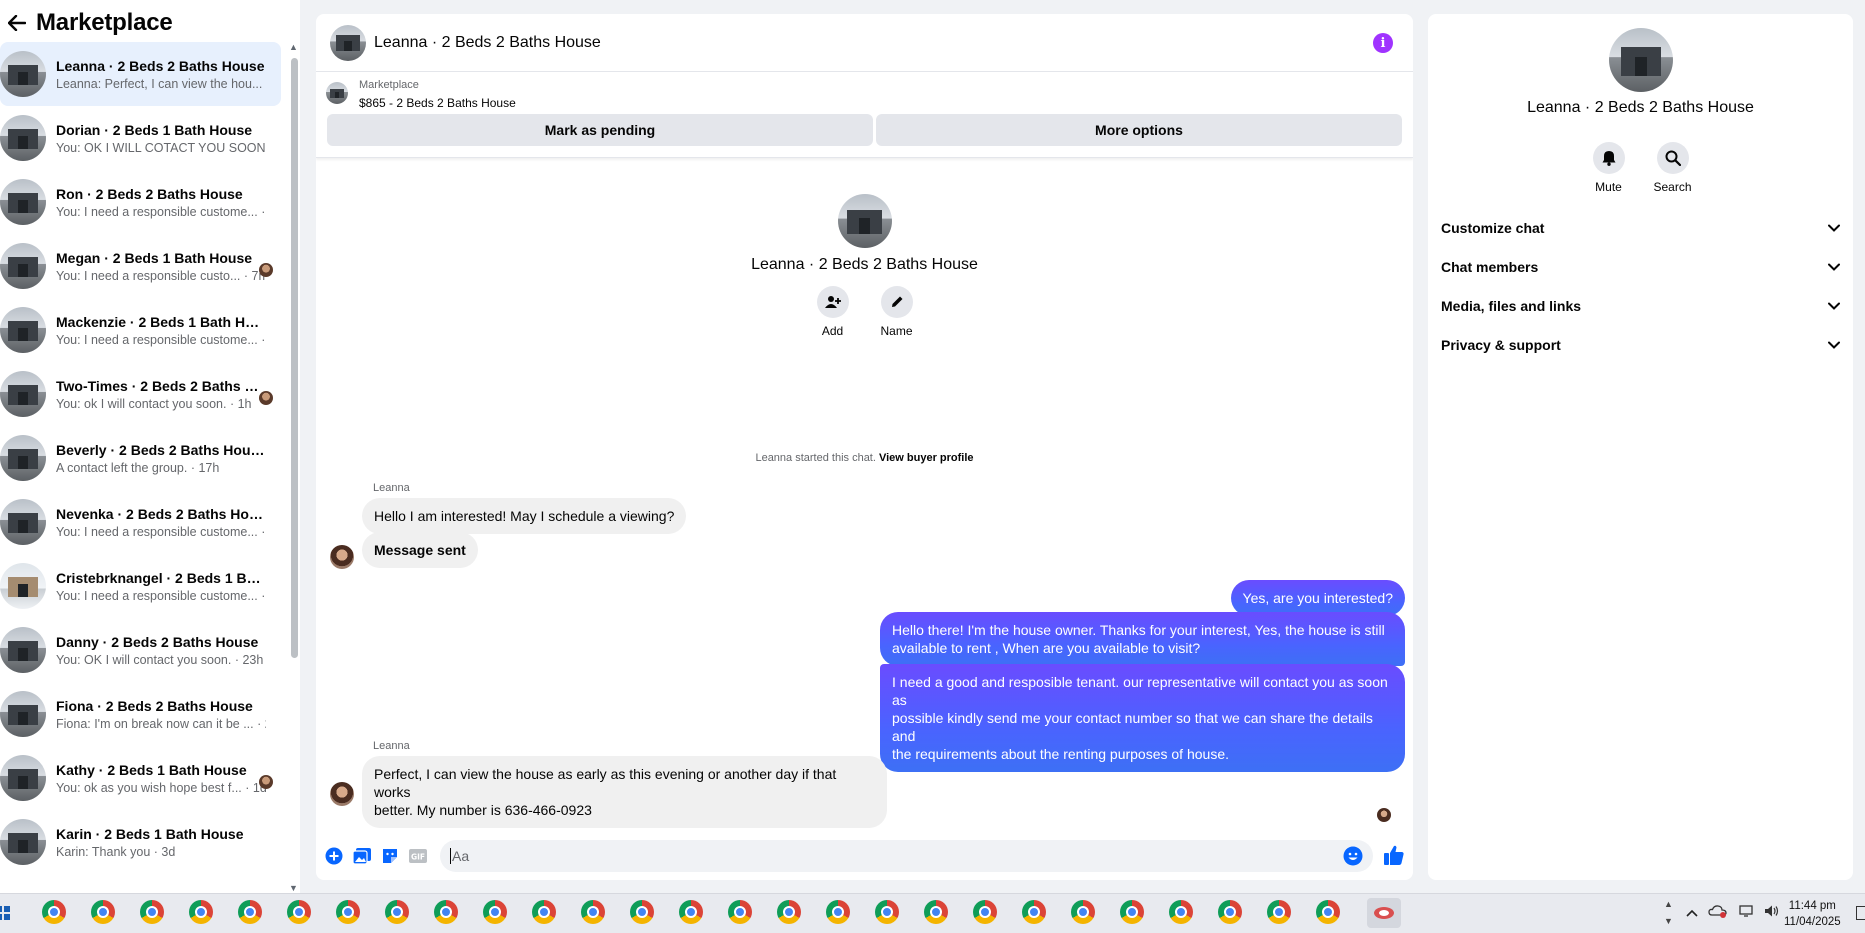 The width and height of the screenshot is (1865, 933). Describe the element at coordinates (897, 312) in the screenshot. I see `edit-name-button: Name` at that location.